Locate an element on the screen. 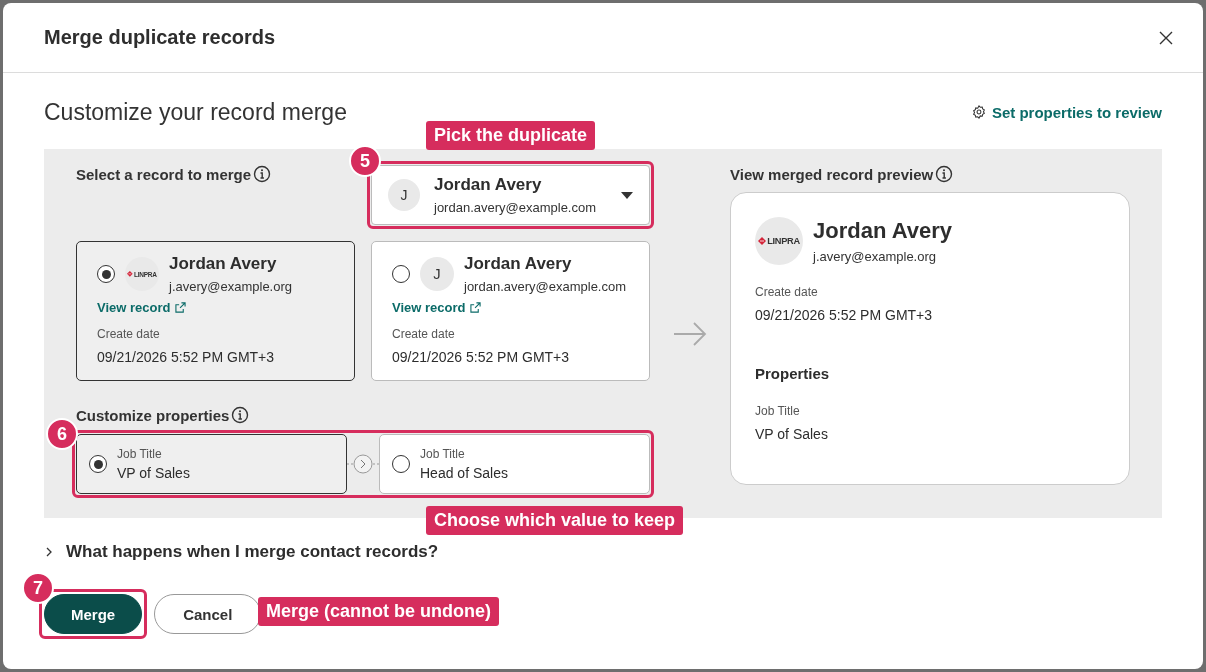 The image size is (1206, 672). field-label: Select a record to merge is located at coordinates (164, 174).